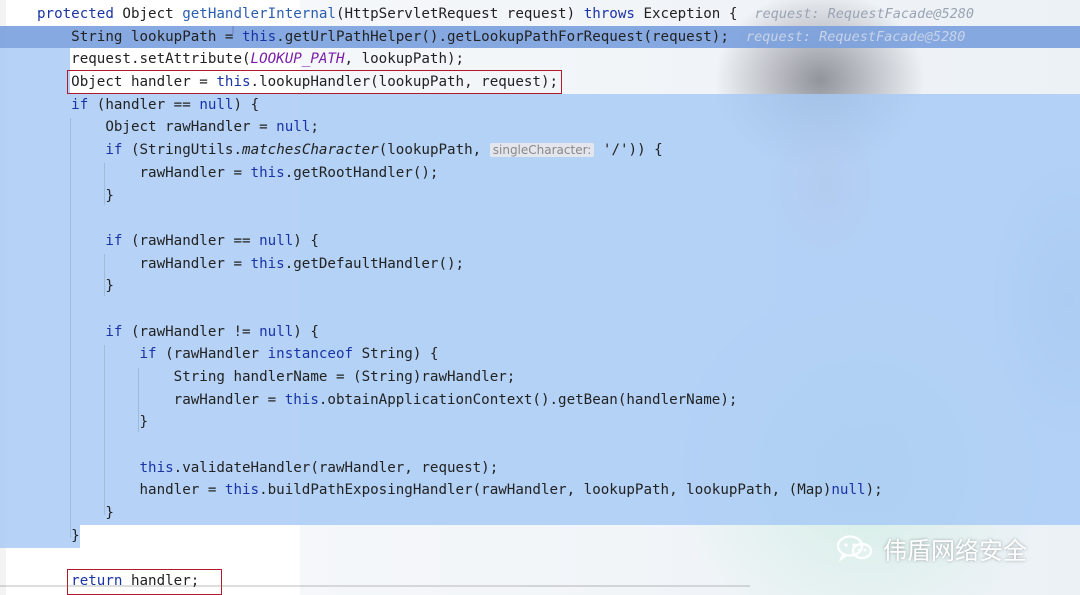 Image resolution: width=1080 pixels, height=595 pixels. What do you see at coordinates (609, 14) in the screenshot?
I see `code-token: throws` at bounding box center [609, 14].